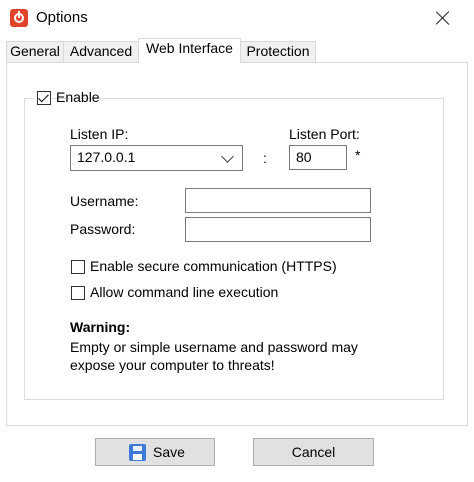 This screenshot has height=482, width=474. Describe the element at coordinates (213, 266) in the screenshot. I see `https-label: Enable secure communication (HTTPS)` at that location.